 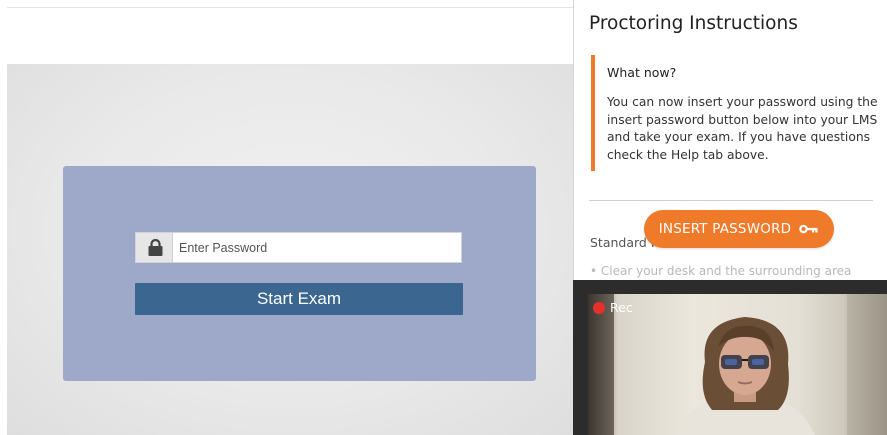 What do you see at coordinates (299, 299) in the screenshot?
I see `start-exam-button: Start Exam` at bounding box center [299, 299].